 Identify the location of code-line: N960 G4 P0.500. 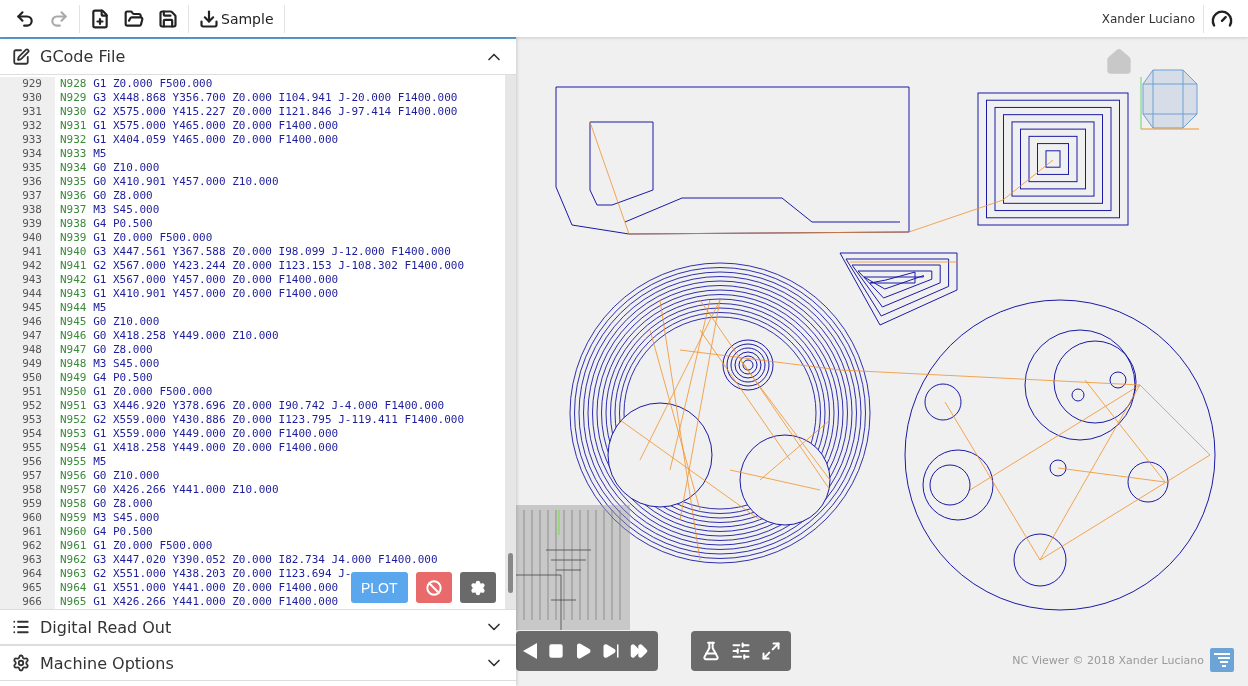
(106, 532).